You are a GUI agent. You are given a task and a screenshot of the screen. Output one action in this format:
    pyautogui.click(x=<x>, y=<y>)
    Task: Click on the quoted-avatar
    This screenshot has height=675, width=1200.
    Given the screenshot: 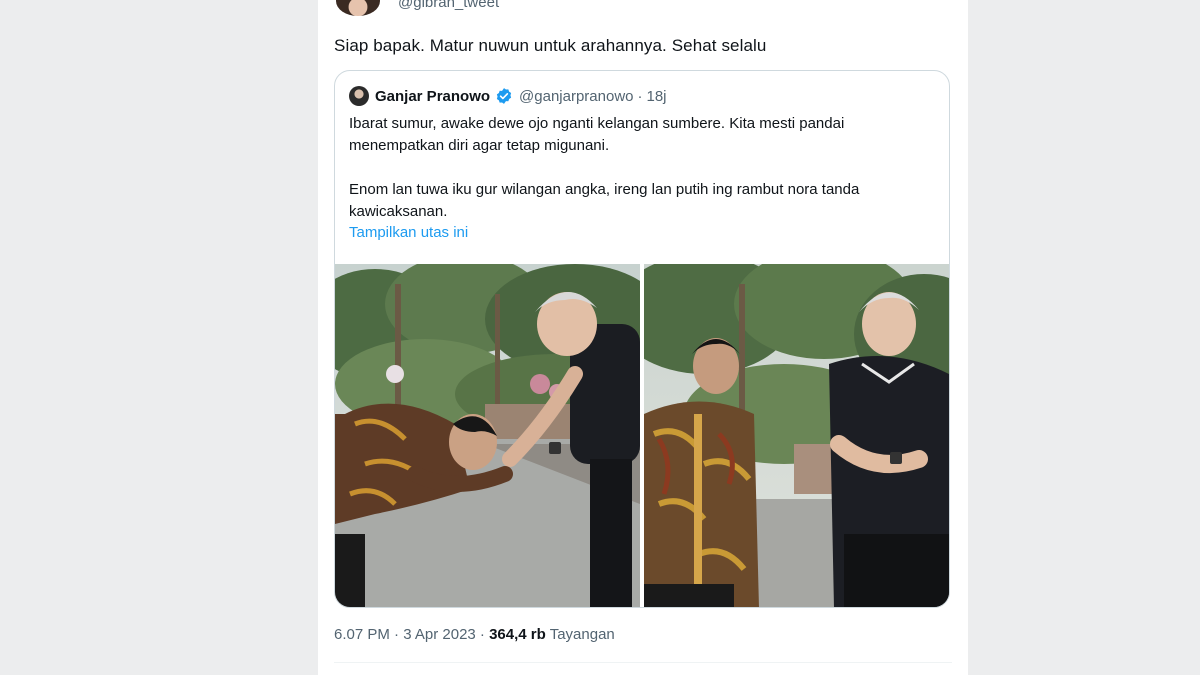 What is the action you would take?
    pyautogui.click(x=359, y=96)
    